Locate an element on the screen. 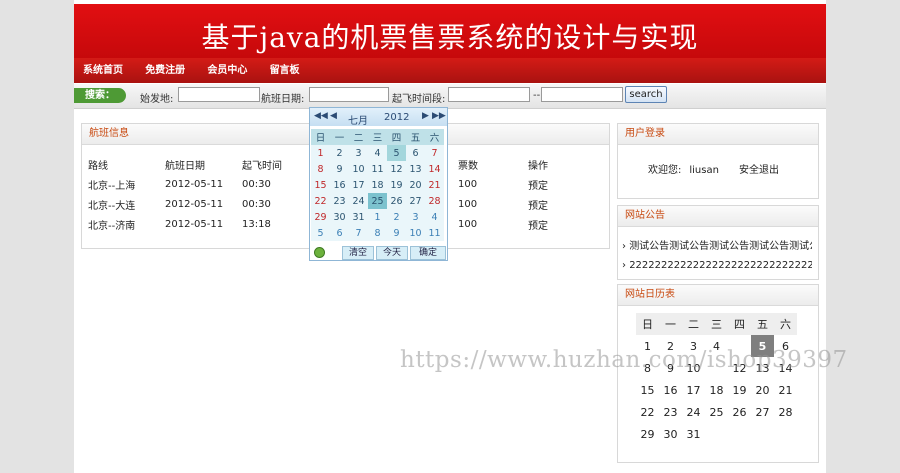  watermark: https://www.huzhan.com/ishop39397 is located at coordinates (624, 360).